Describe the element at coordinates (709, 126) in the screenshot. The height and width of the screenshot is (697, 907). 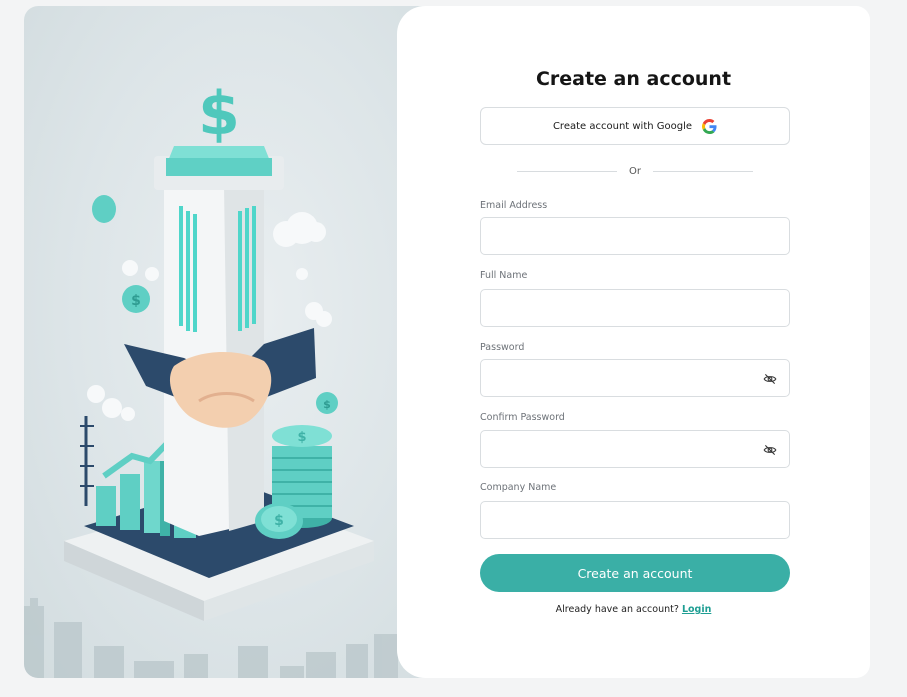
I see `google-logo-icon` at that location.